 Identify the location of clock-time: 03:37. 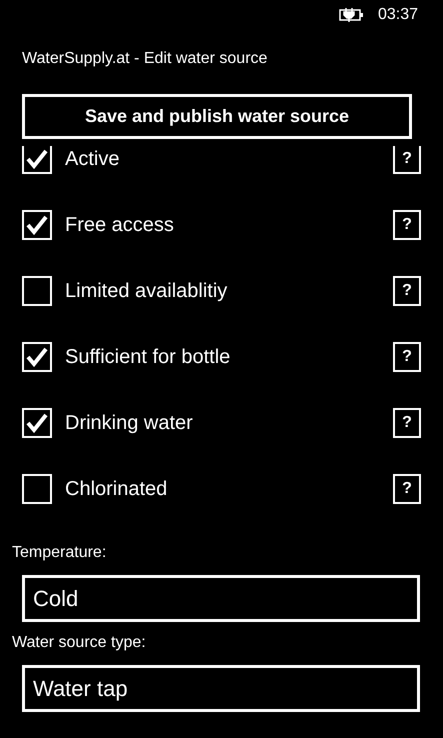
(398, 15).